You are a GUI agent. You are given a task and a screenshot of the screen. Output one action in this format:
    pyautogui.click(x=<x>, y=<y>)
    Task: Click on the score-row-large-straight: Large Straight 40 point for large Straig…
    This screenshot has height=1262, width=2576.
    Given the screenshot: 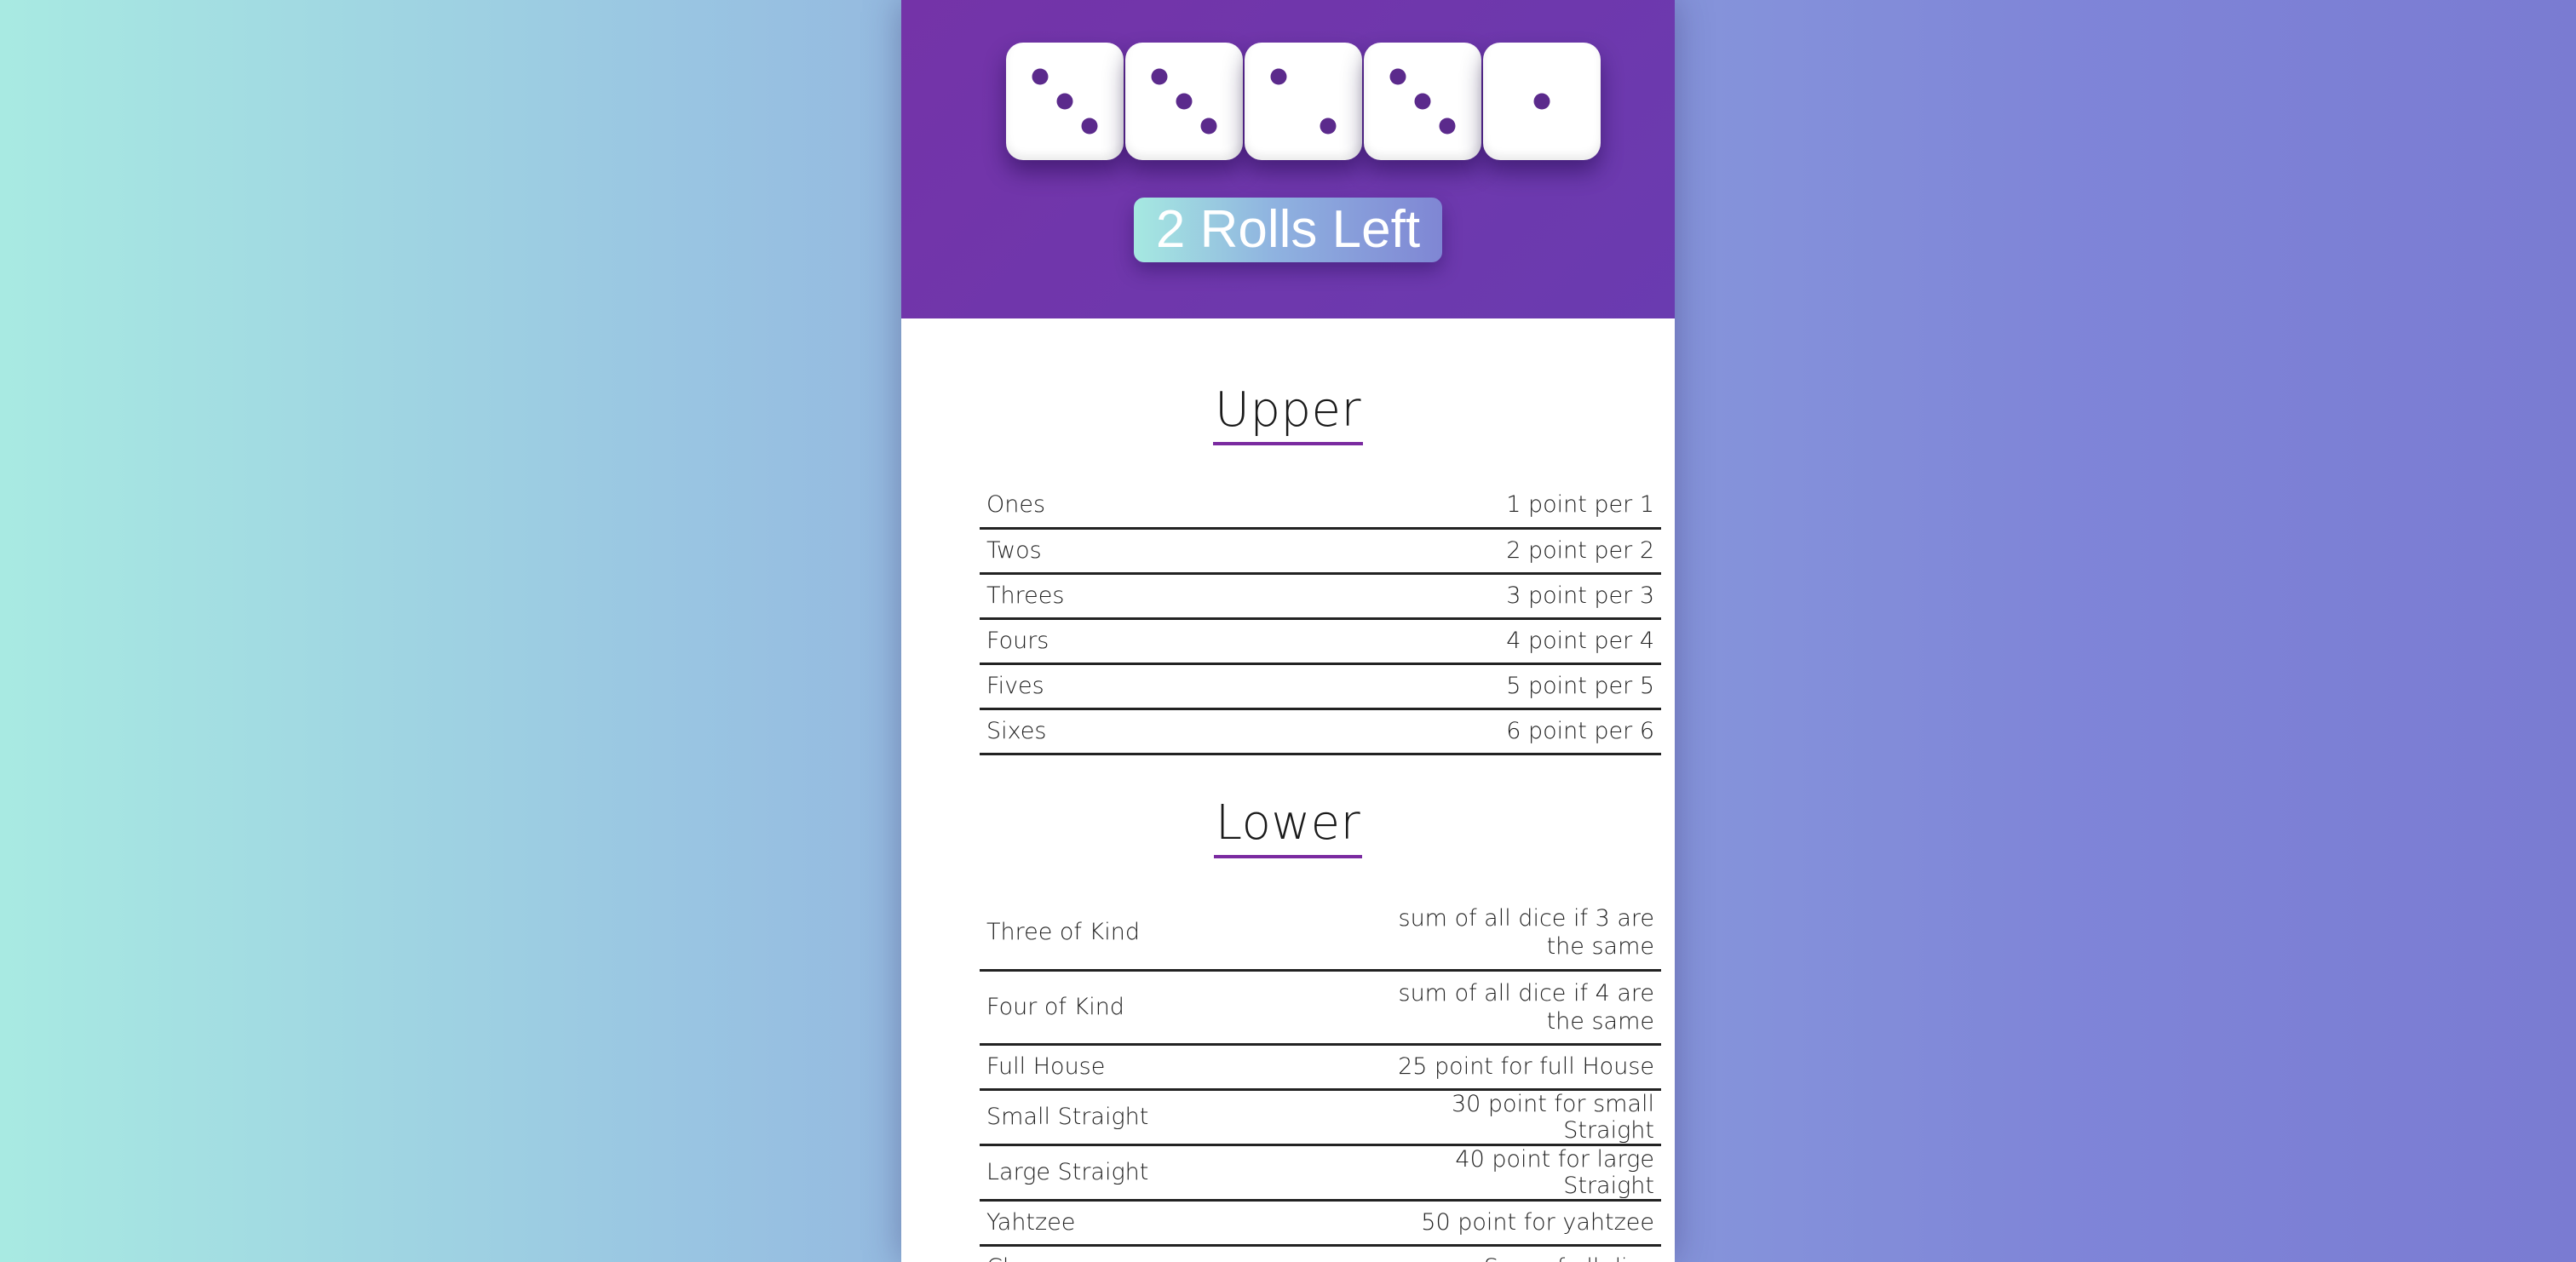 What is the action you would take?
    pyautogui.click(x=1321, y=1172)
    